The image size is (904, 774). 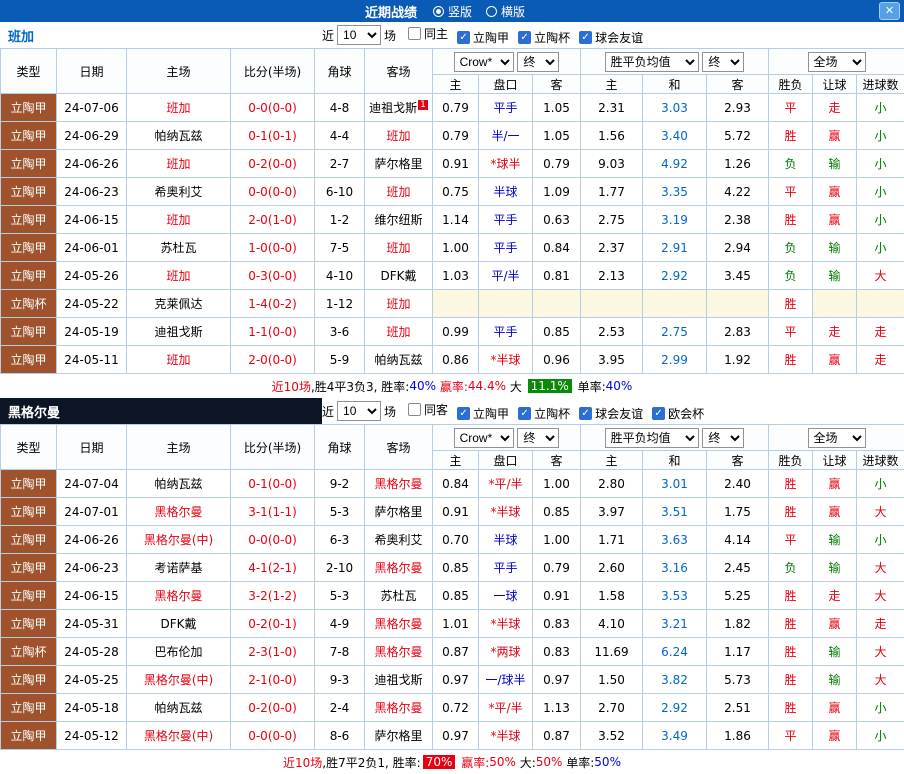 What do you see at coordinates (340, 736) in the screenshot?
I see `corners-cell: 8-6` at bounding box center [340, 736].